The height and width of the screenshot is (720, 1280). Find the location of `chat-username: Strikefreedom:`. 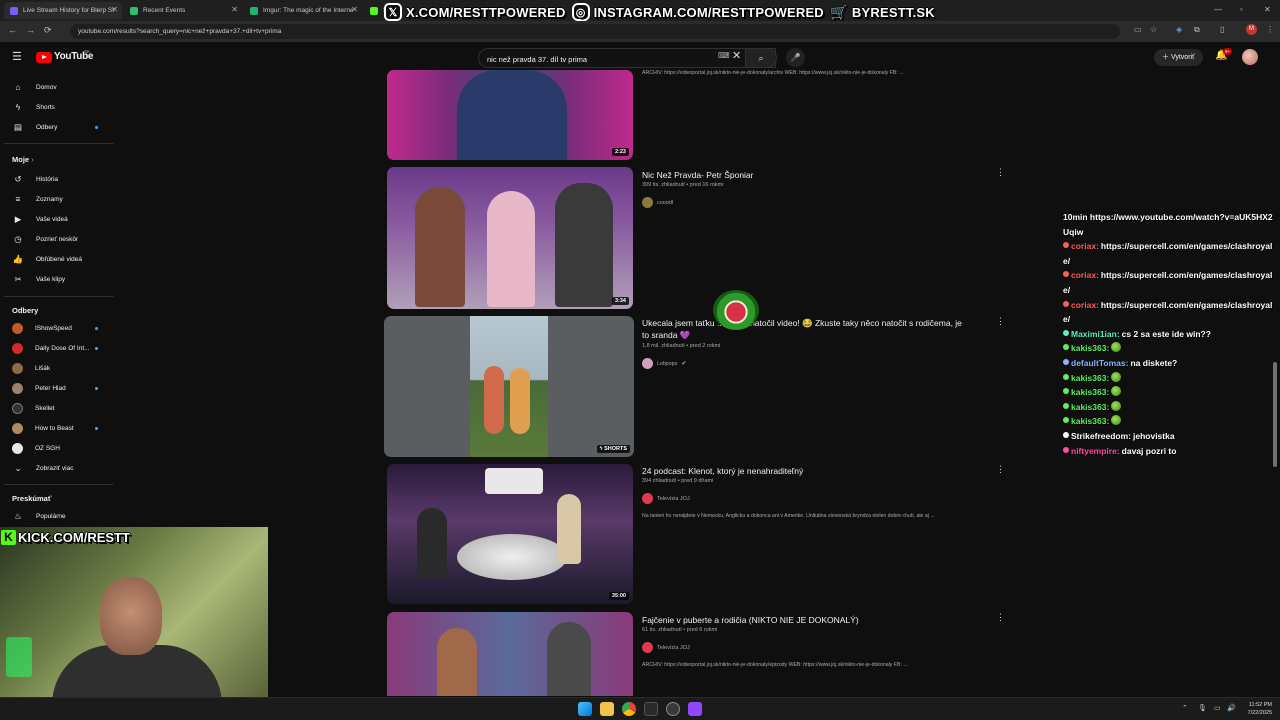

chat-username: Strikefreedom: is located at coordinates (1101, 435).